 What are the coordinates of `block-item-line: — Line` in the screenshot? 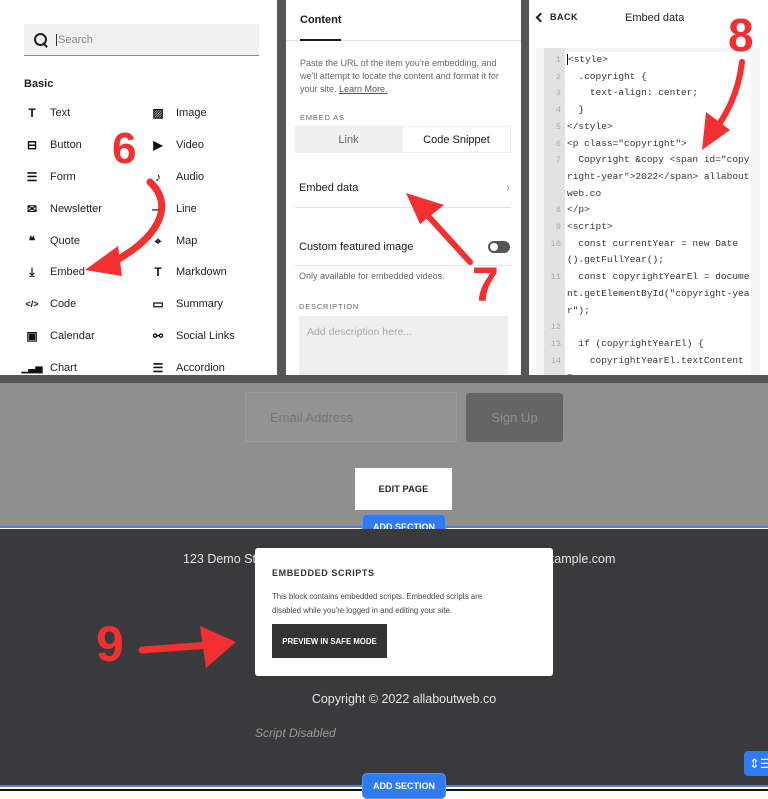 It's located at (207, 209).